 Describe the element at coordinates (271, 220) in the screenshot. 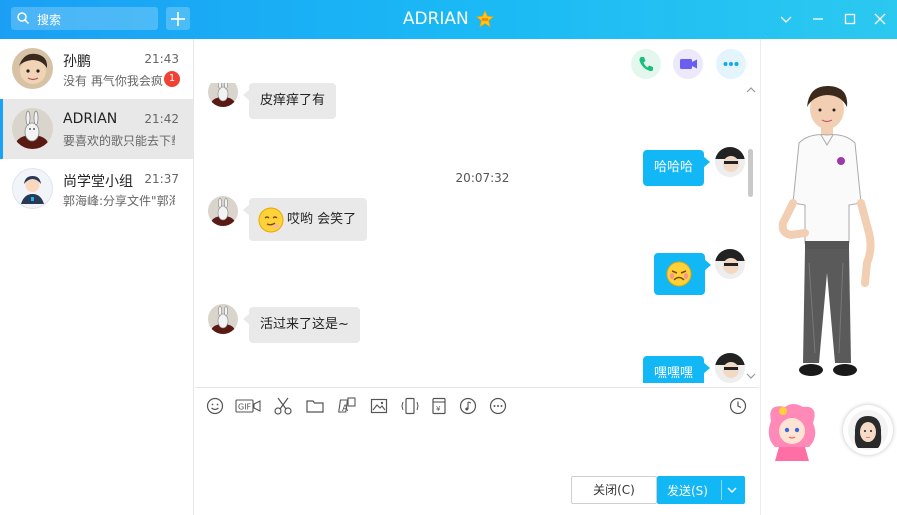

I see `smirk-emoji-icon` at that location.